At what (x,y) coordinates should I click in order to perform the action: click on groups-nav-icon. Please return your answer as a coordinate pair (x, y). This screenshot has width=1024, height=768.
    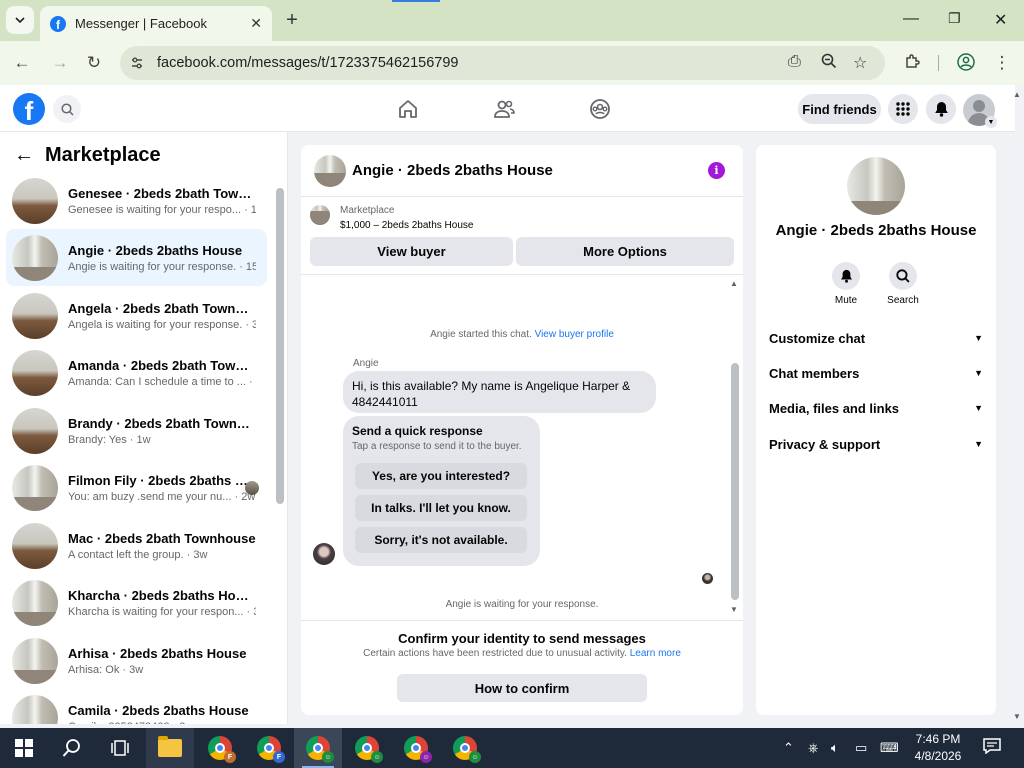
    Looking at the image, I should click on (600, 109).